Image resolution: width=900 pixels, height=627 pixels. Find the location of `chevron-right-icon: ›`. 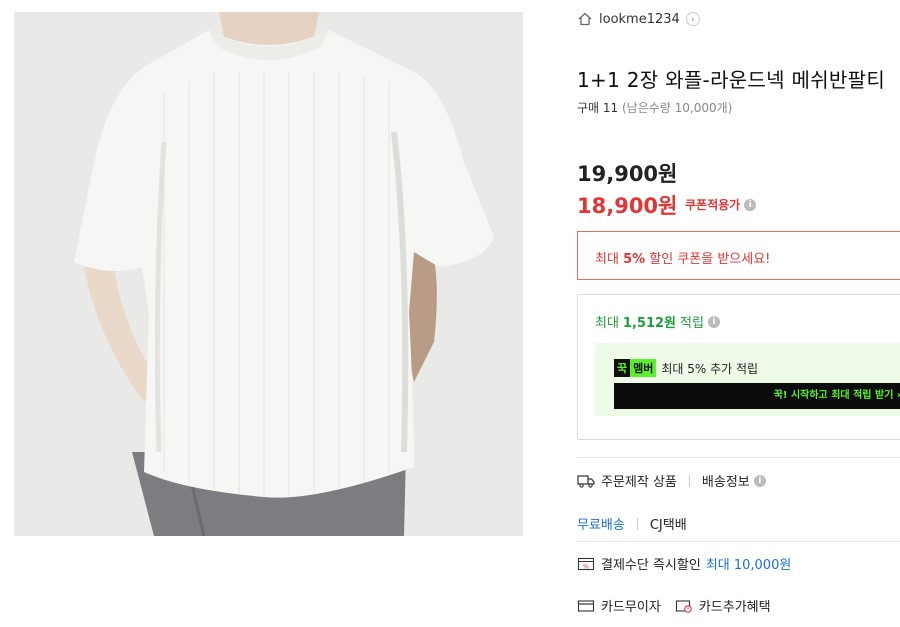

chevron-right-icon: › is located at coordinates (692, 19).